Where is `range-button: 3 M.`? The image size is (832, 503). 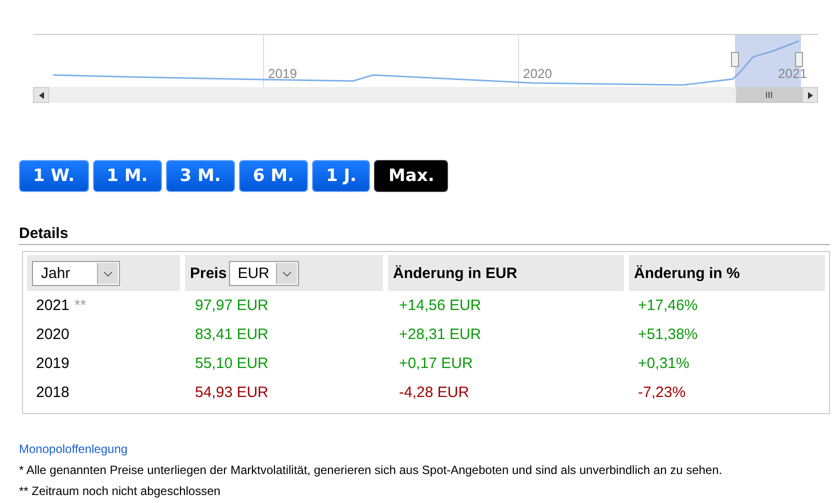
range-button: 3 M. is located at coordinates (200, 176).